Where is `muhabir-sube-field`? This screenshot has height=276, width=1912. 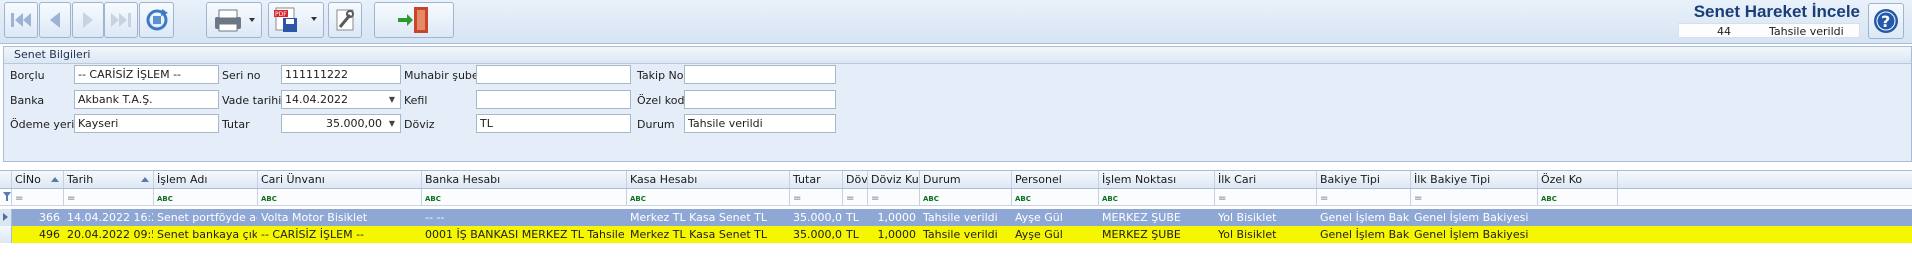 muhabir-sube-field is located at coordinates (553, 74).